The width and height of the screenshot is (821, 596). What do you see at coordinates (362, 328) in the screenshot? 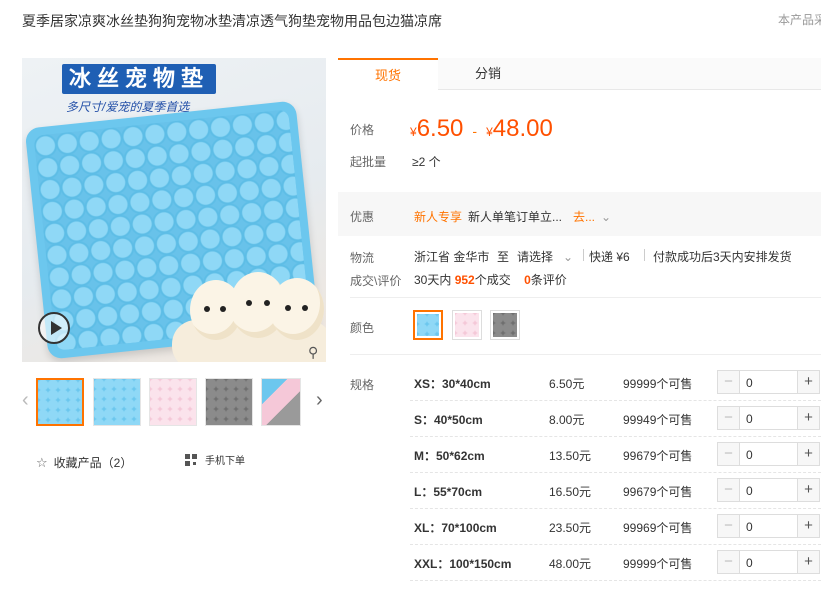
I see `color-label: 颜色` at bounding box center [362, 328].